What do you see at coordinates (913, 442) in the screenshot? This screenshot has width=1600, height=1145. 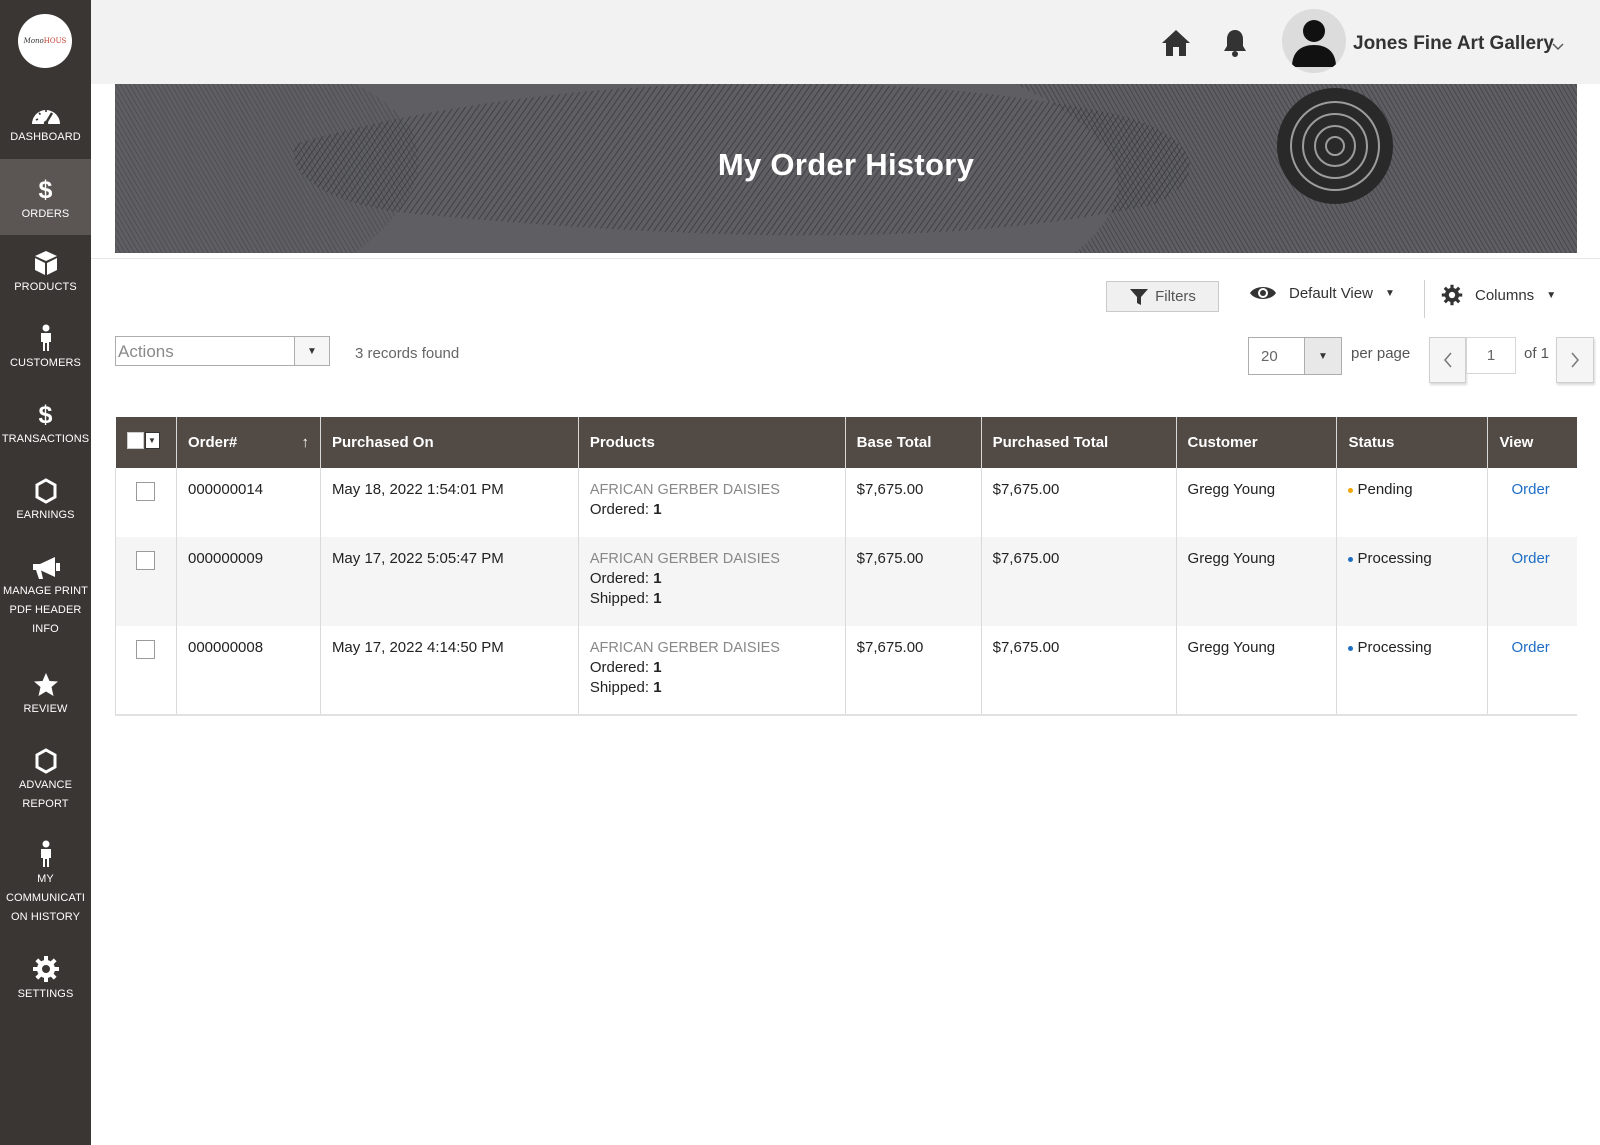 I see `column-header-base-total: Base Total` at bounding box center [913, 442].